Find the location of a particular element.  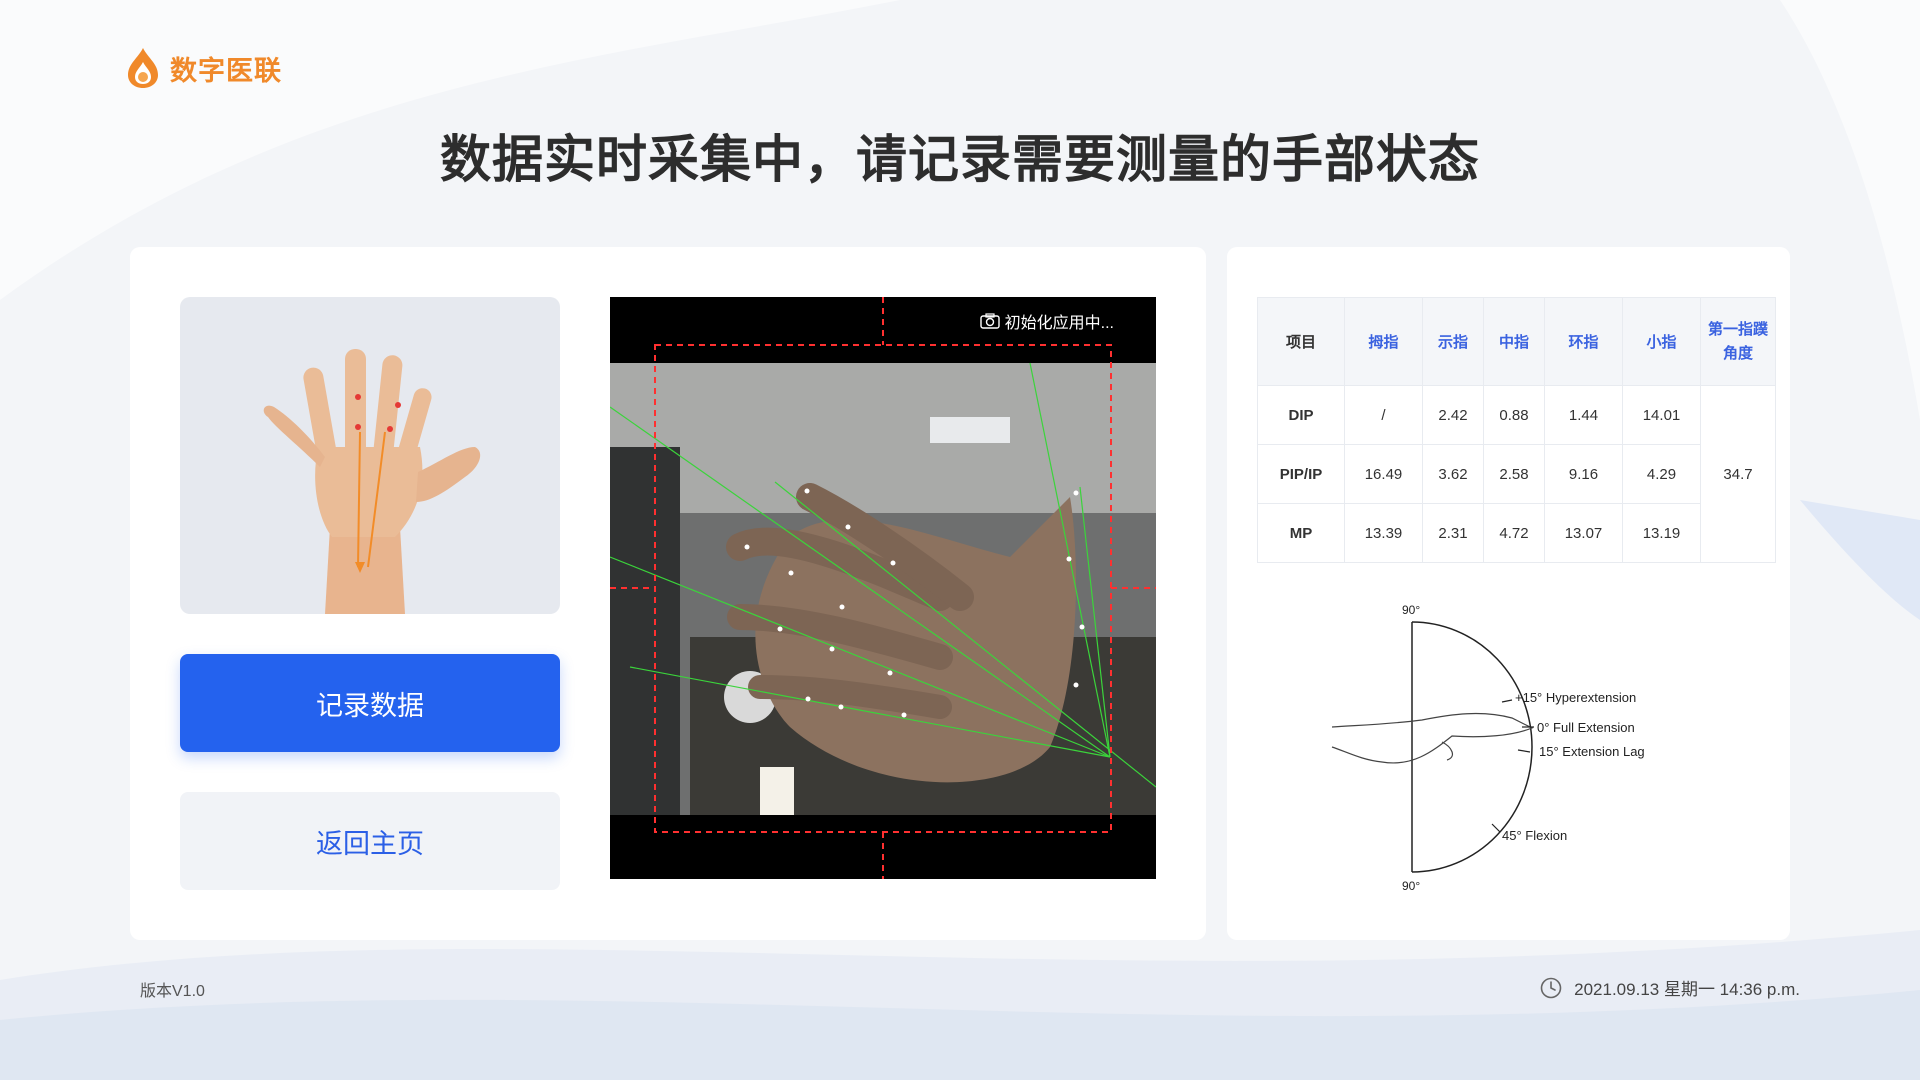

row-label: MP is located at coordinates (1301, 533).